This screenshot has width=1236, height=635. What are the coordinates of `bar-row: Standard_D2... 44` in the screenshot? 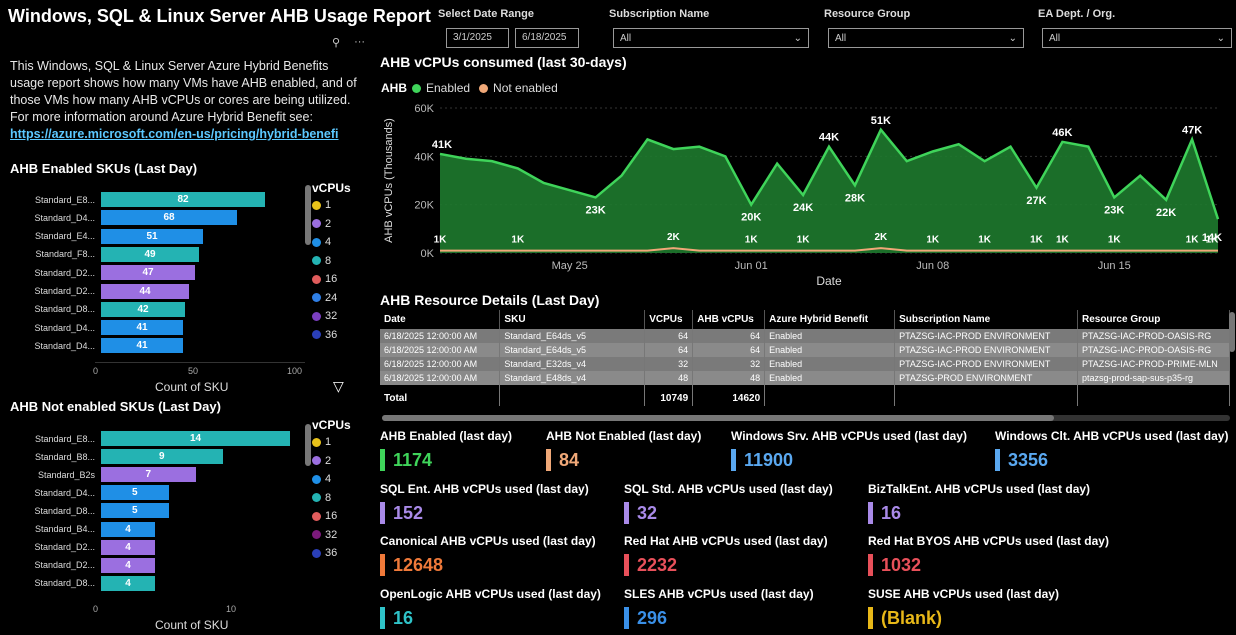 It's located at (99, 291).